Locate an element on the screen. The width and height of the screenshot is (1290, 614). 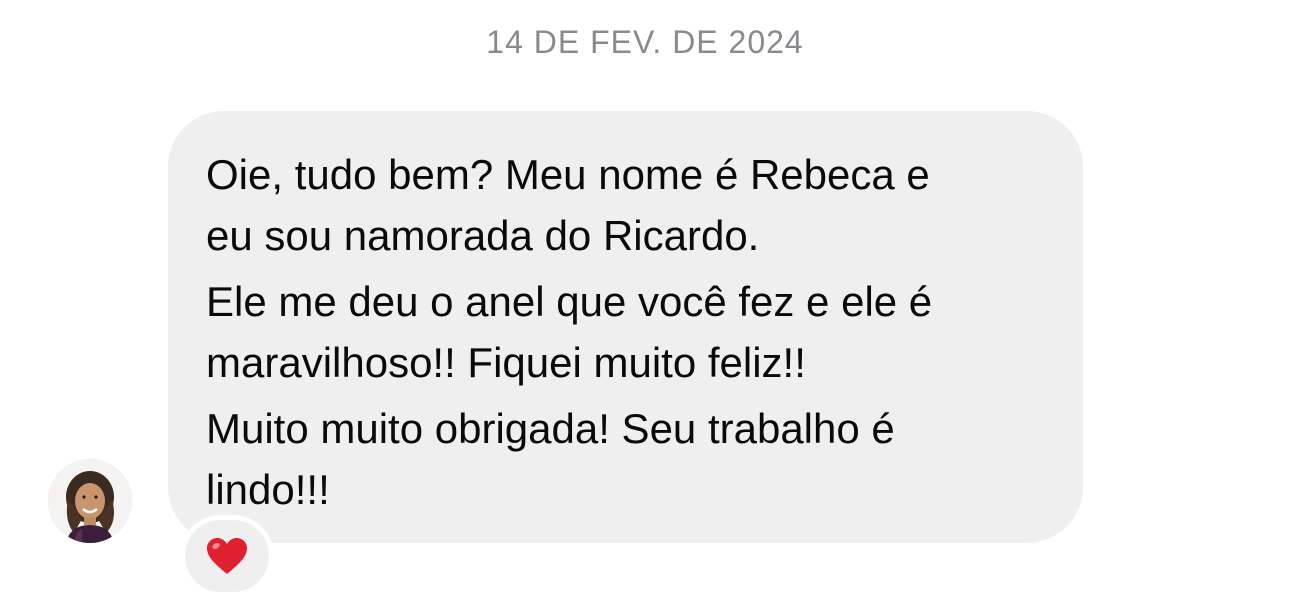
message-reaction is located at coordinates (227, 556).